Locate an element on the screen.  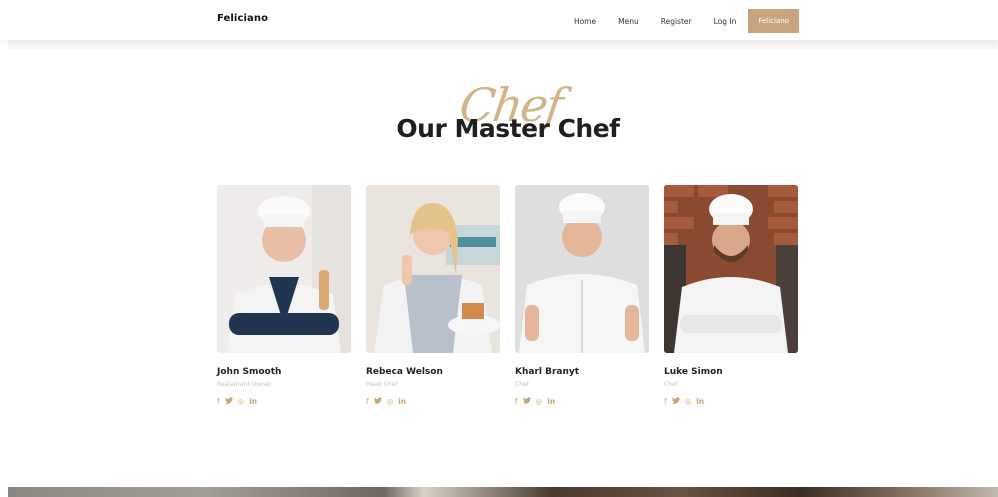
chef-name: John Smooth is located at coordinates (249, 372).